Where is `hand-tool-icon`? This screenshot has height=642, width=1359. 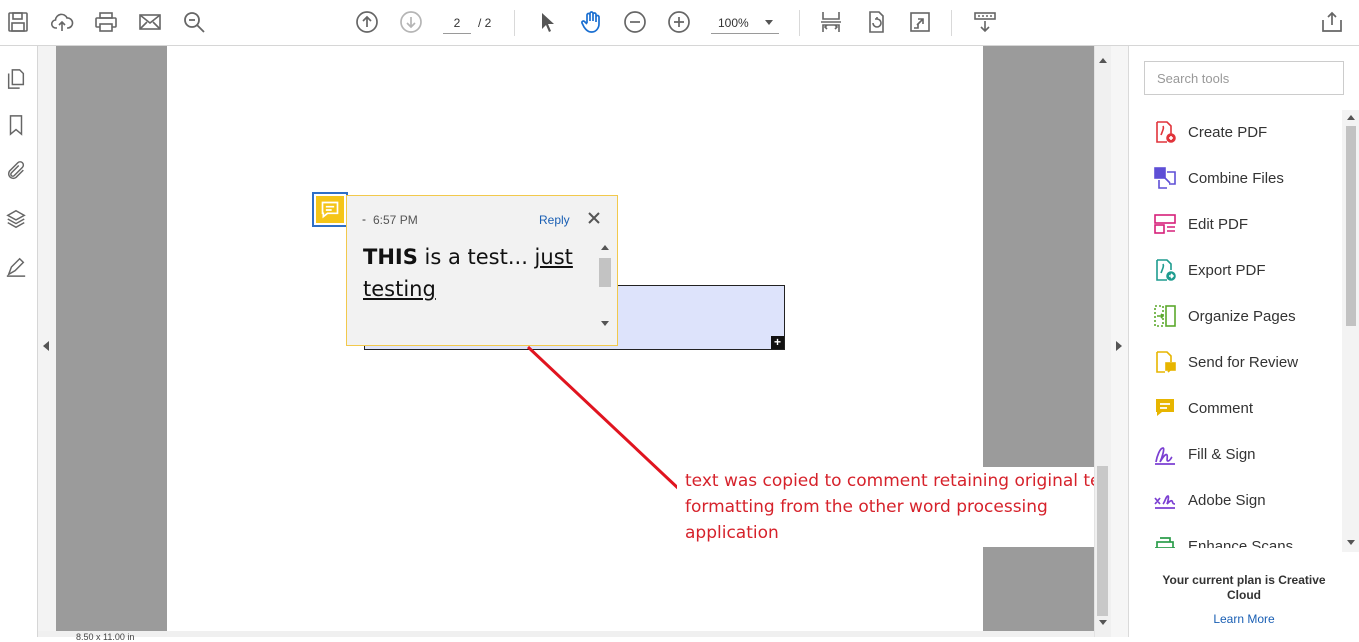 hand-tool-icon is located at coordinates (591, 22).